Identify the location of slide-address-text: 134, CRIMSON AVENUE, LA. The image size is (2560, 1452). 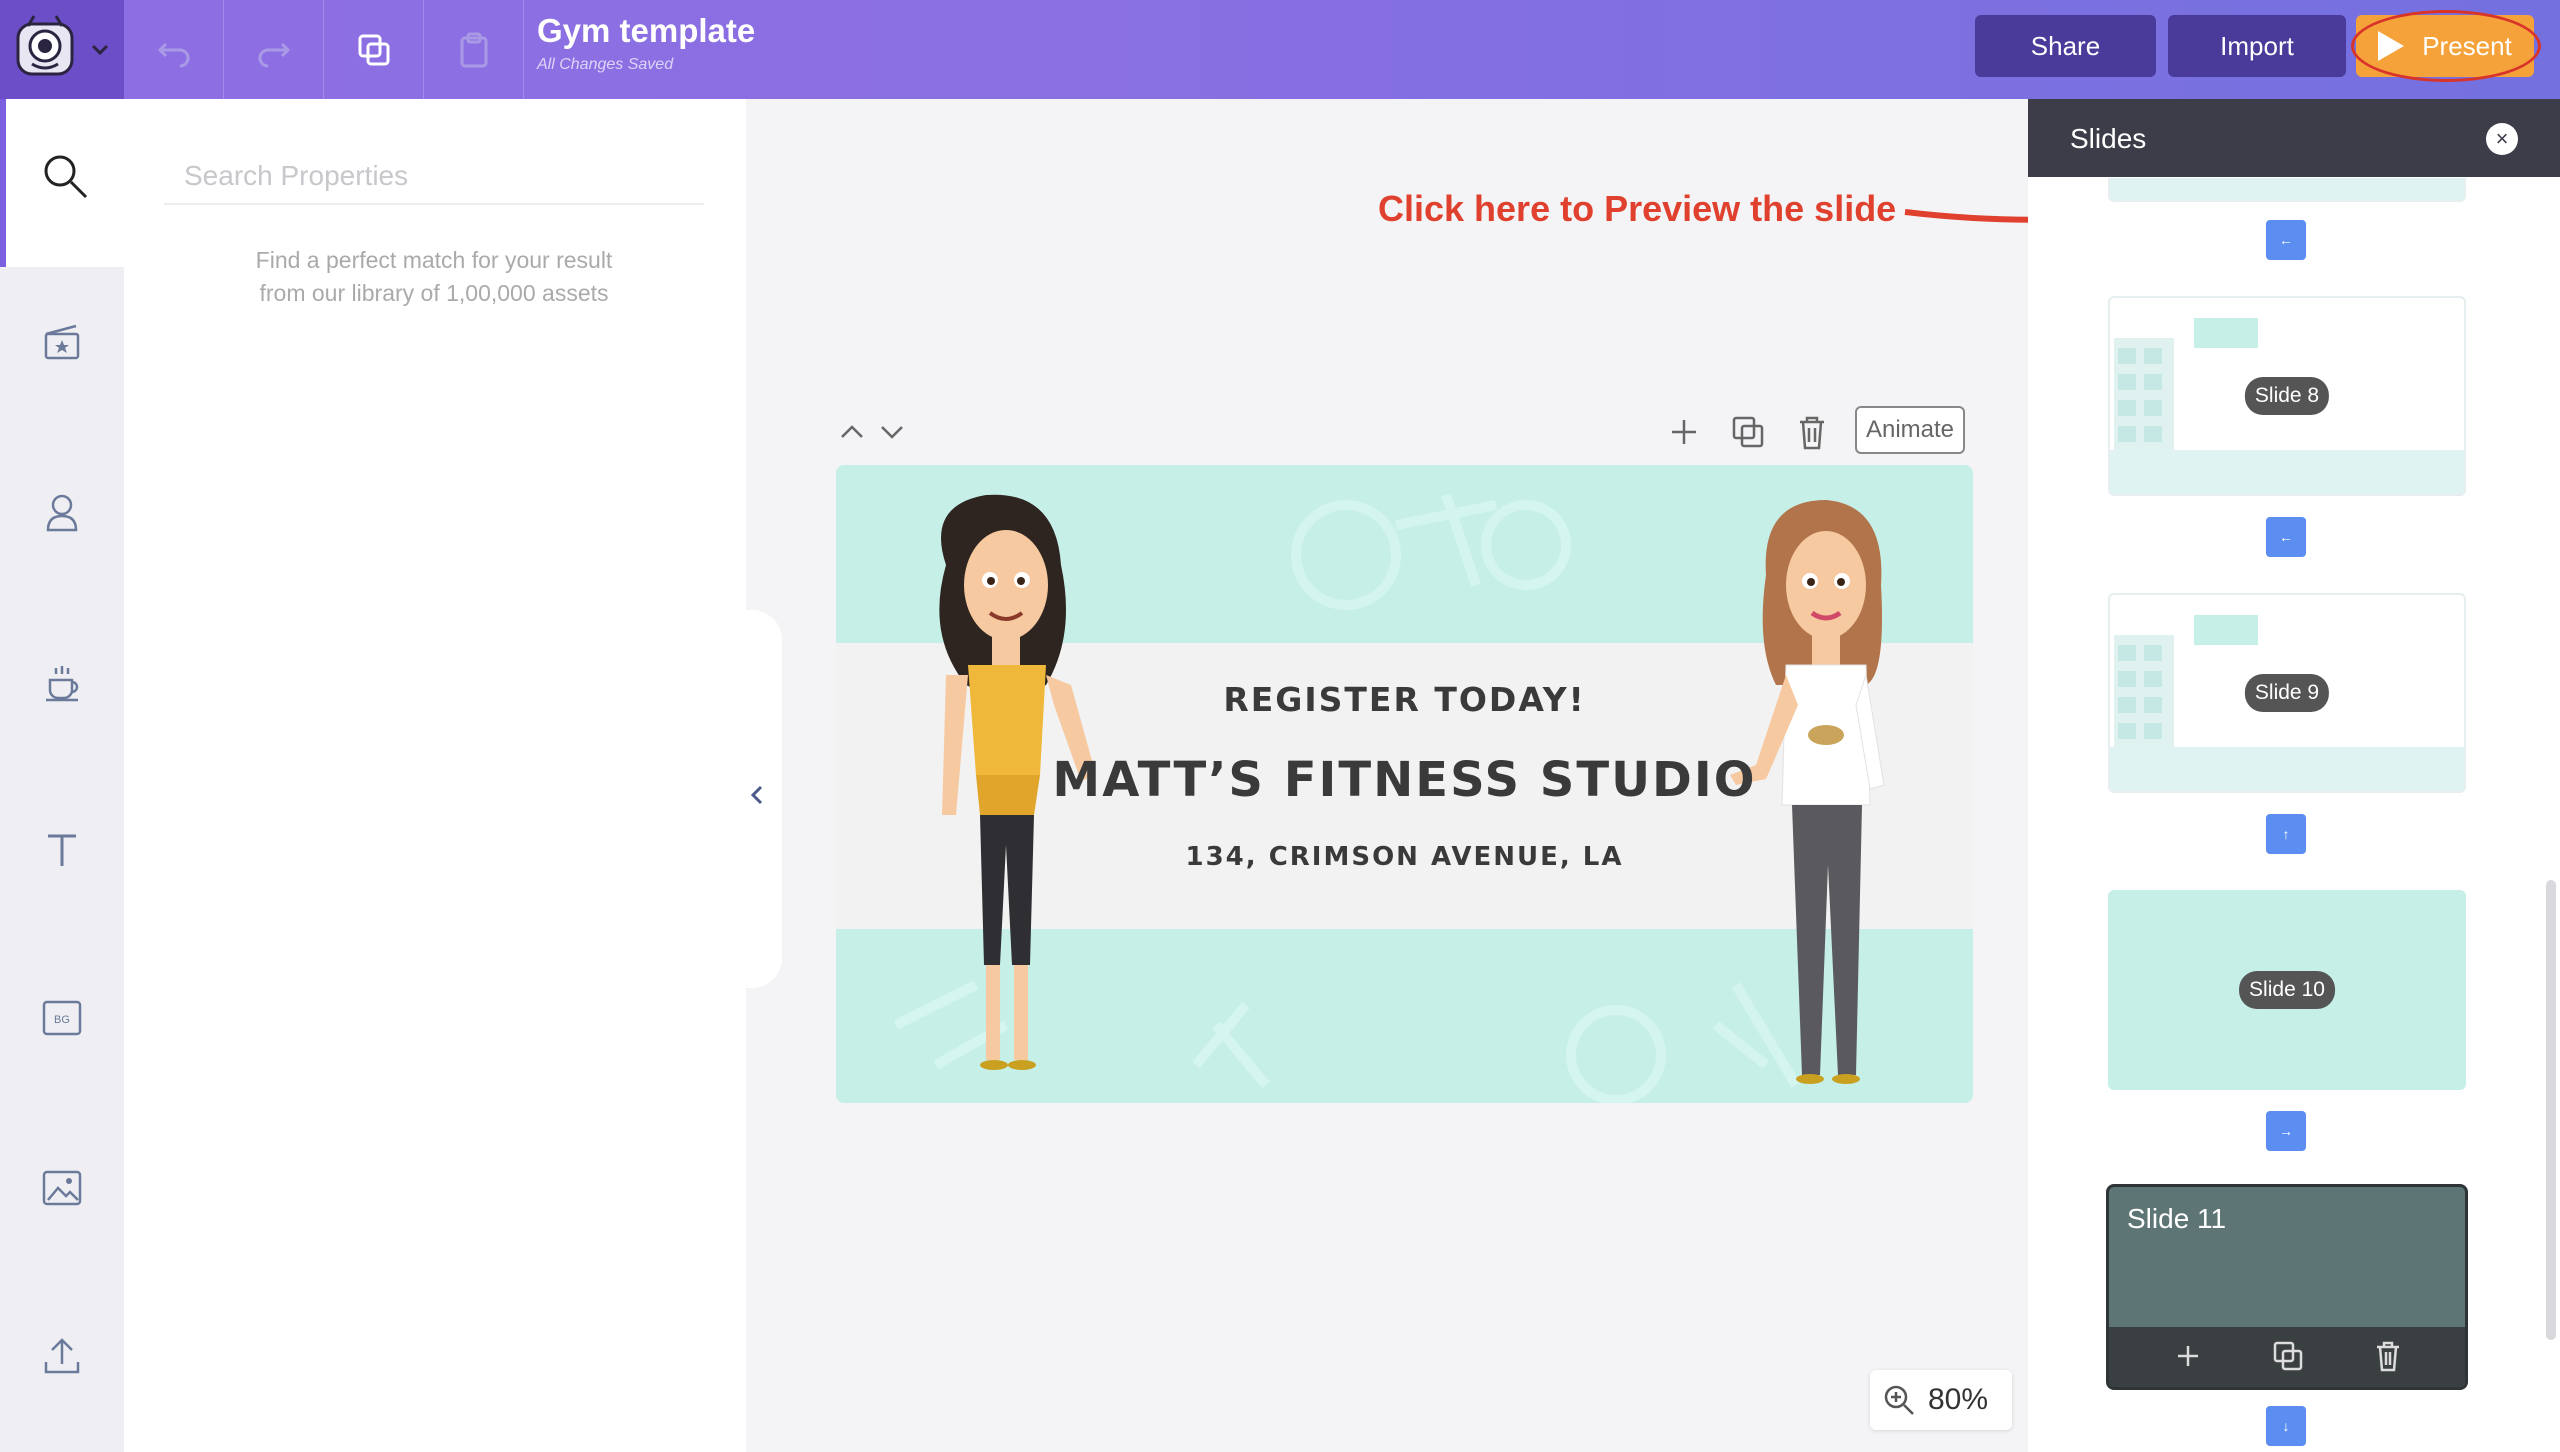
(1404, 857).